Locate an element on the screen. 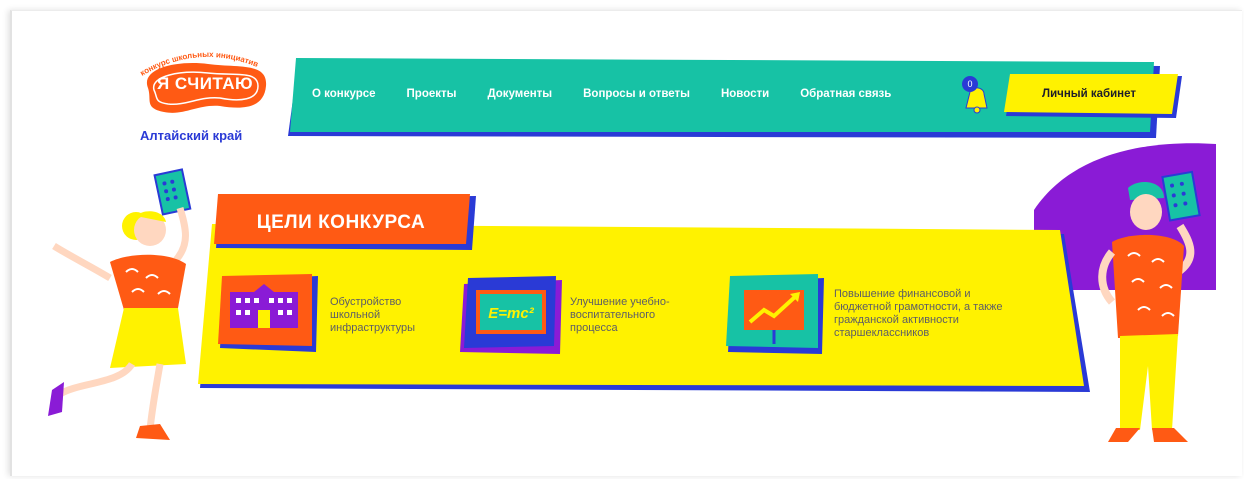 The width and height of the screenshot is (1244, 479). personal-cabinet-button: Личный кабинет is located at coordinates (1094, 96).